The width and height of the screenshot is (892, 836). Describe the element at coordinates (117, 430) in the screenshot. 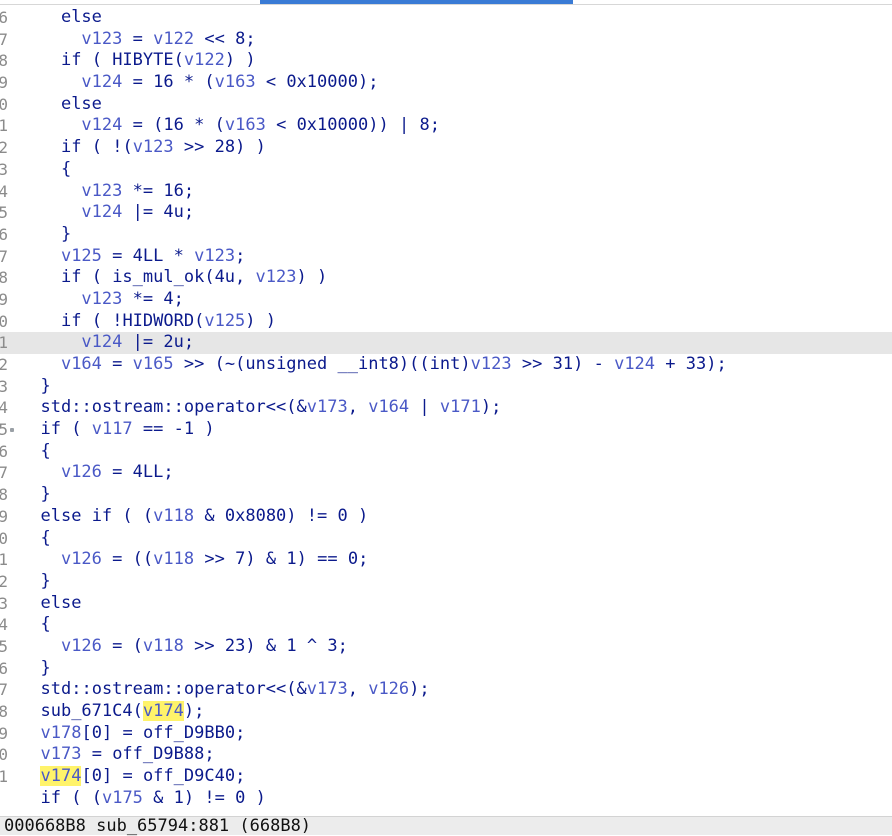

I see `code-text: if ( v117 == -1 )` at that location.